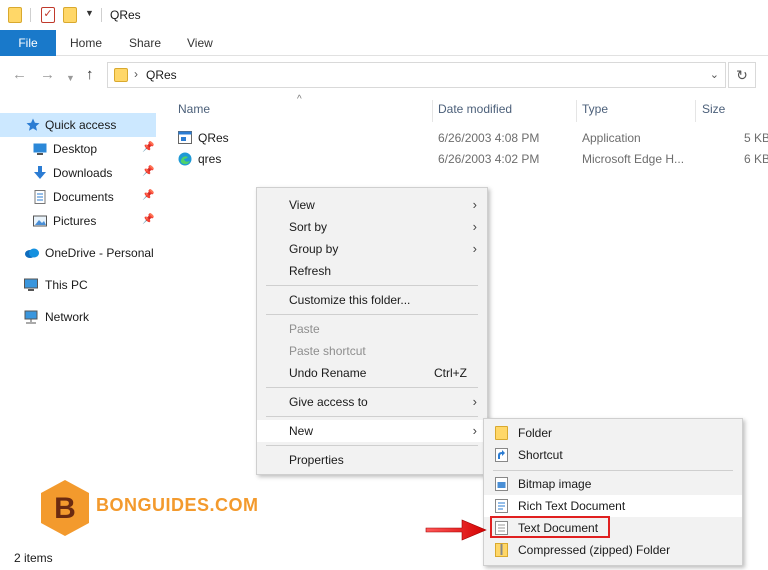  Describe the element at coordinates (372, 249) in the screenshot. I see `menu-item-group-by: Group by ›` at that location.